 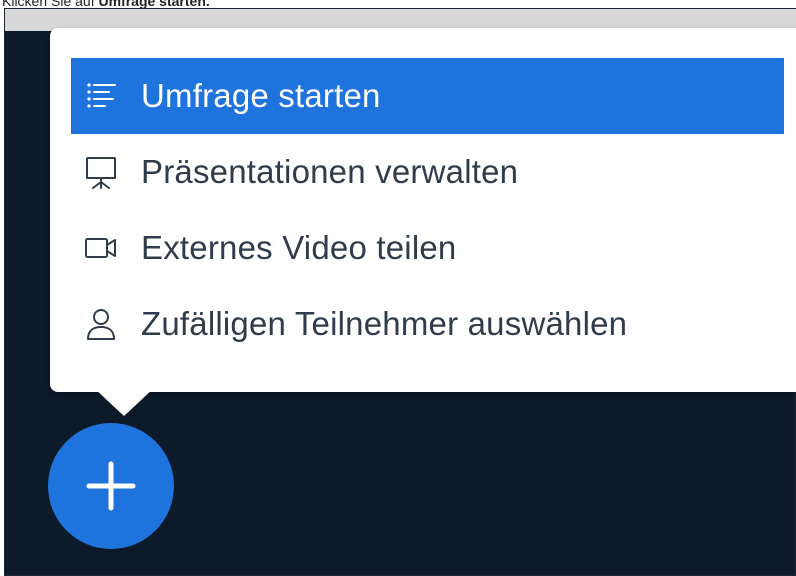 I want to click on menu-item-label: Zufälligen Teilnehmer auswählen, so click(x=384, y=323).